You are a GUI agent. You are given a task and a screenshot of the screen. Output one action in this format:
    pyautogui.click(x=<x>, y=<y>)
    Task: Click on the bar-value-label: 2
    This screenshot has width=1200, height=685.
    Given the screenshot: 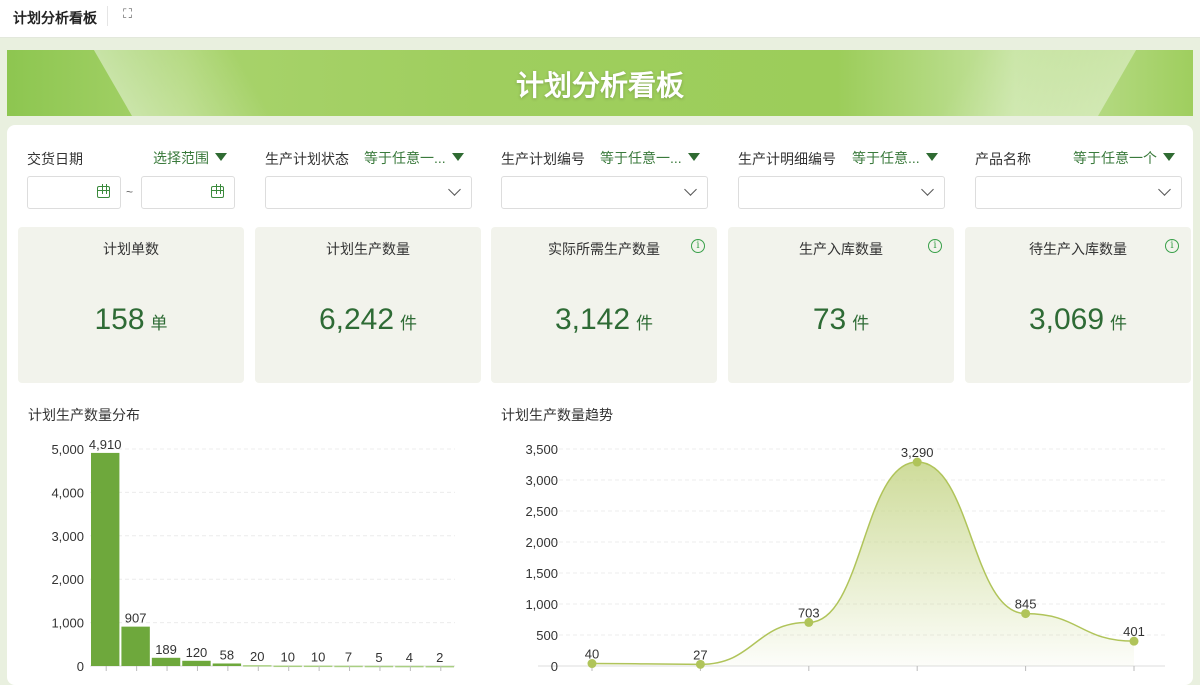 What is the action you would take?
    pyautogui.click(x=439, y=657)
    